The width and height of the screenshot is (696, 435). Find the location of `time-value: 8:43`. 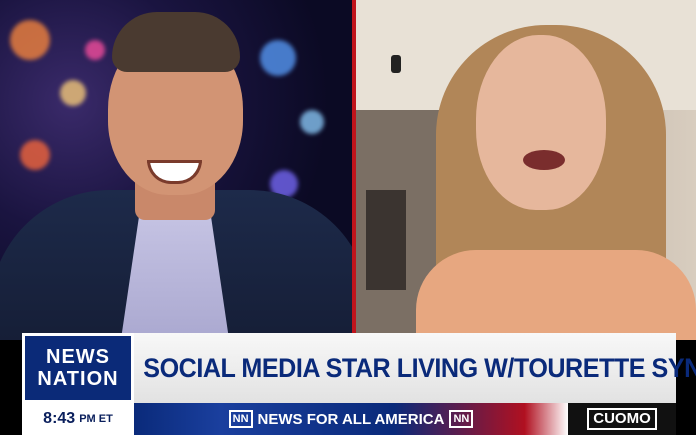

time-value: 8:43 is located at coordinates (59, 418).